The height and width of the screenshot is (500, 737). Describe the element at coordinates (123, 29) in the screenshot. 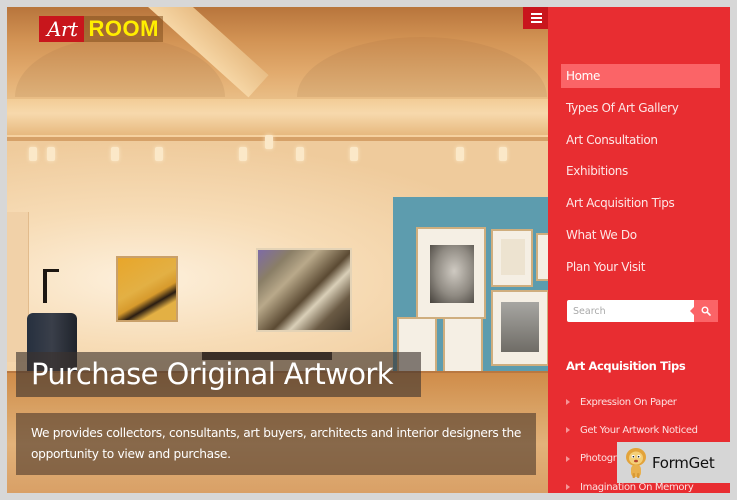

I see `logo-room-text: ROOM` at that location.